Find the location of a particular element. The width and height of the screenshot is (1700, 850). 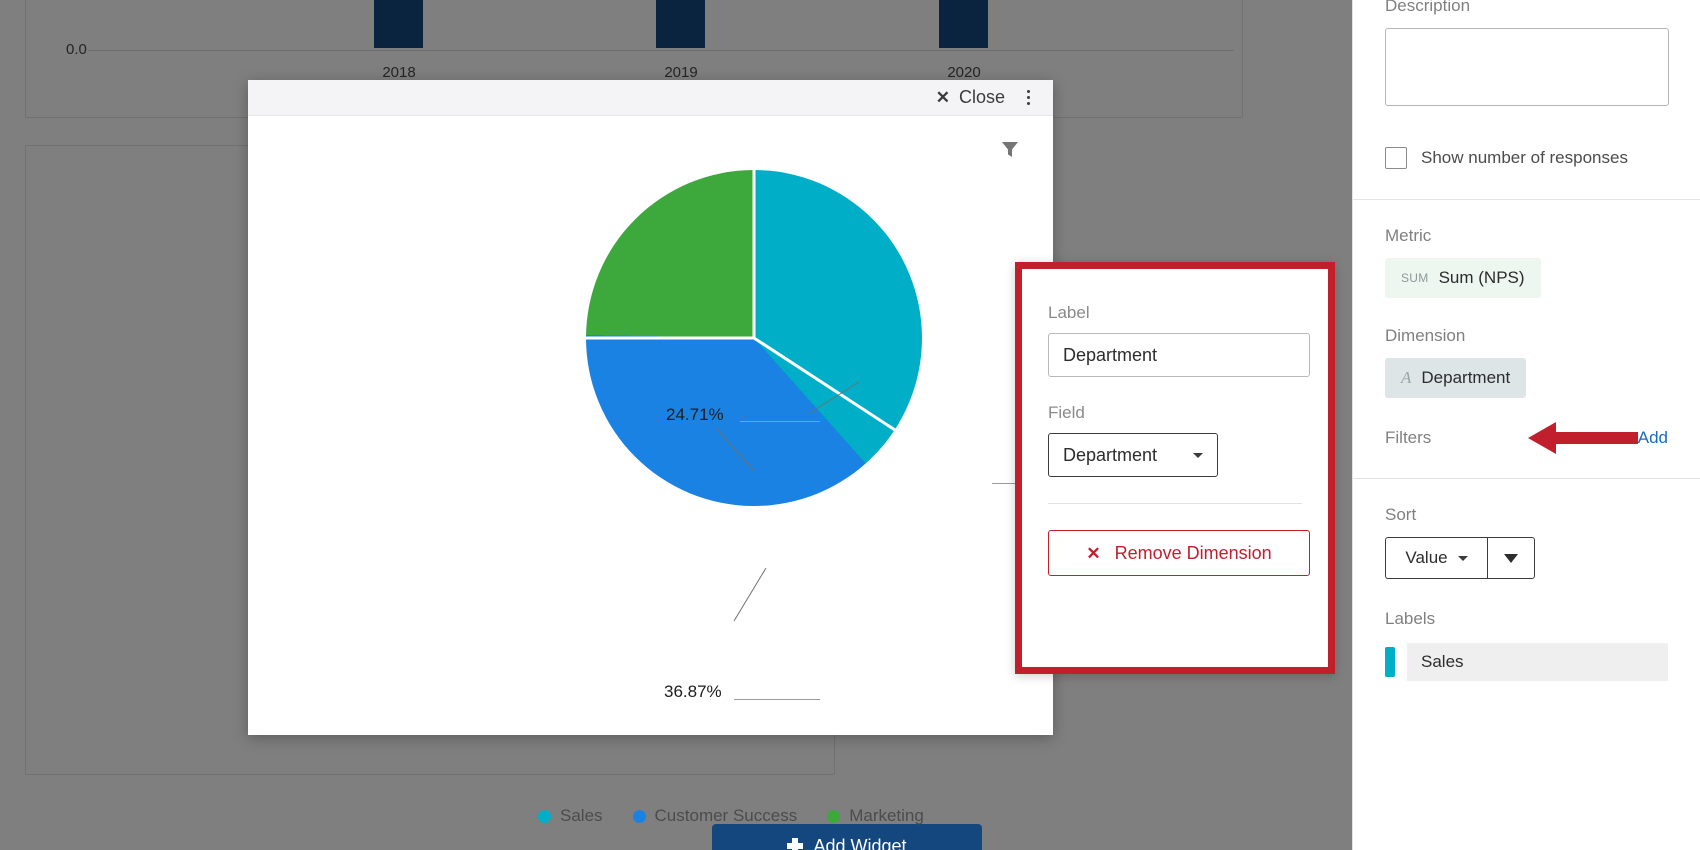

legend-swatch-sales is located at coordinates (544, 816).